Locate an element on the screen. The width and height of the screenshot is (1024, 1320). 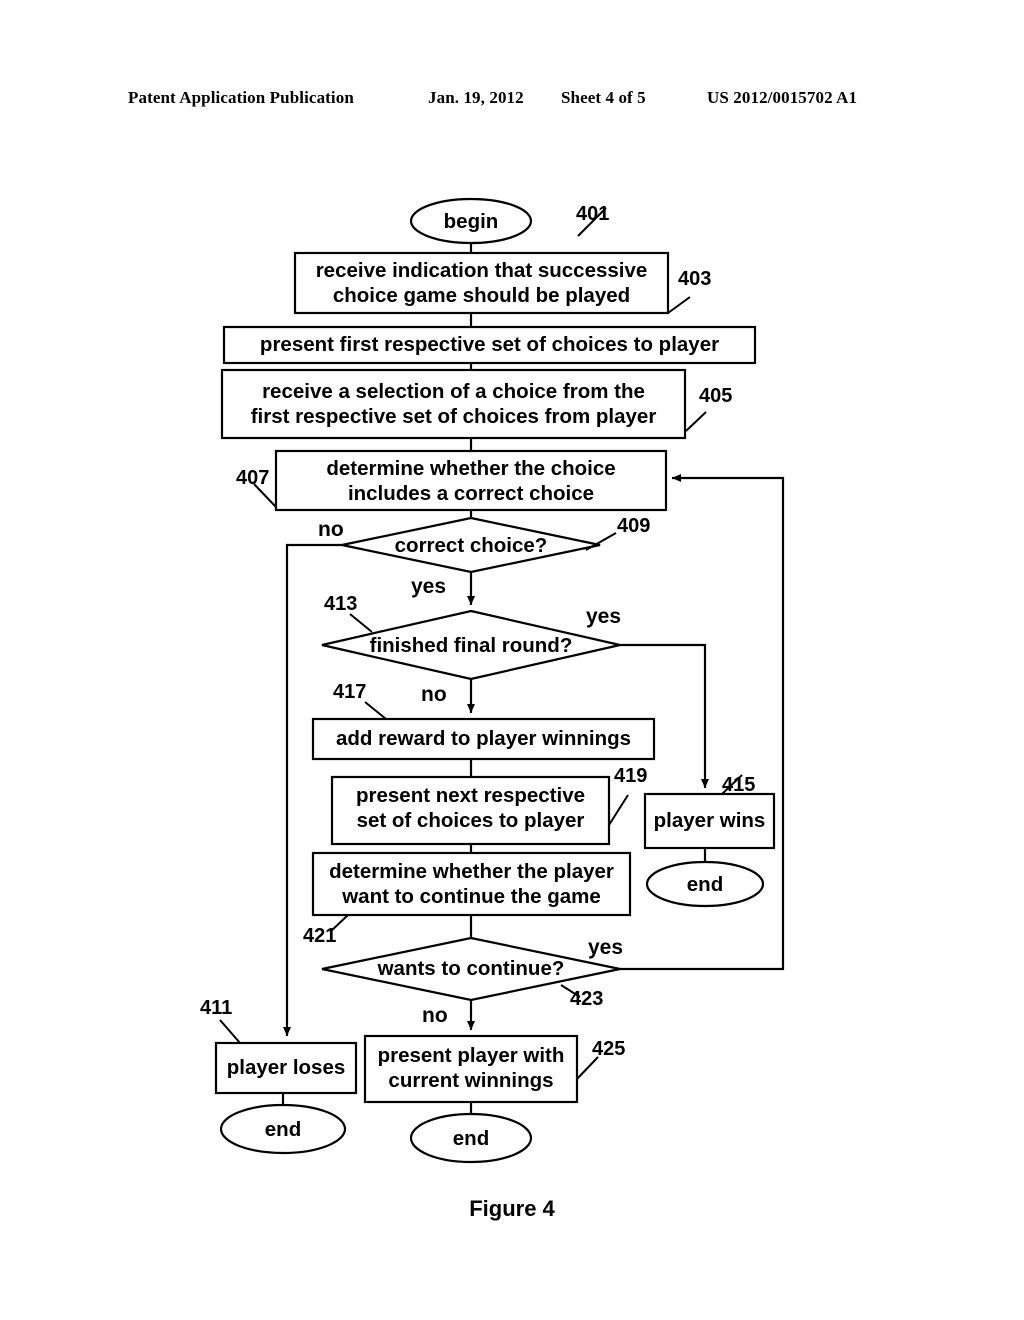
node-411-shape is located at coordinates (286, 1068).